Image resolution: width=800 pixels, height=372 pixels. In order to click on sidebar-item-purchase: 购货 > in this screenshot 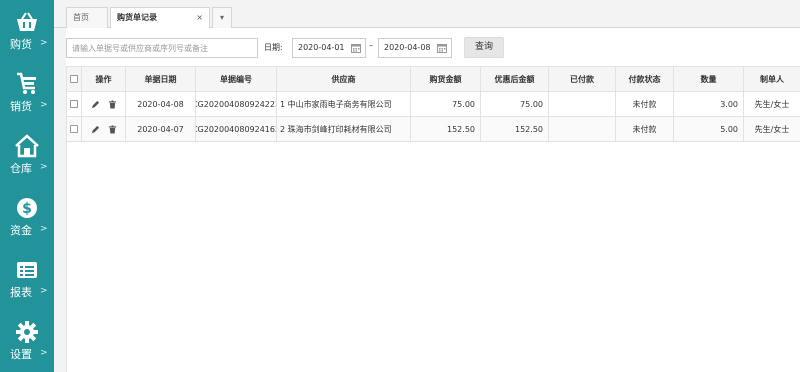, I will do `click(27, 29)`.